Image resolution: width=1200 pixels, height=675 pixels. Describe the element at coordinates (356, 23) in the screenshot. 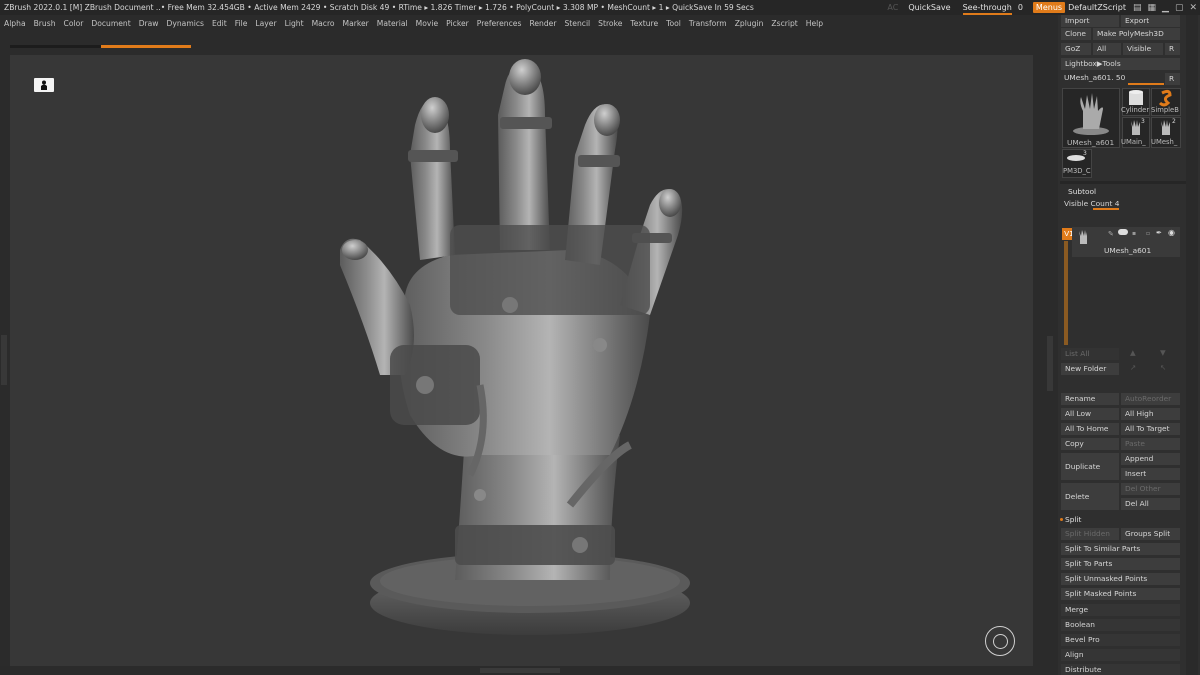

I see `menu-marker: Marker` at that location.